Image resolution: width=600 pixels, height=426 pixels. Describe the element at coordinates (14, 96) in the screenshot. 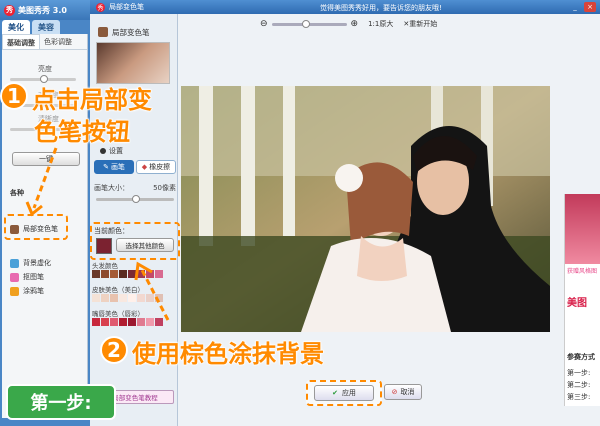

I see `step1-number: 1` at that location.